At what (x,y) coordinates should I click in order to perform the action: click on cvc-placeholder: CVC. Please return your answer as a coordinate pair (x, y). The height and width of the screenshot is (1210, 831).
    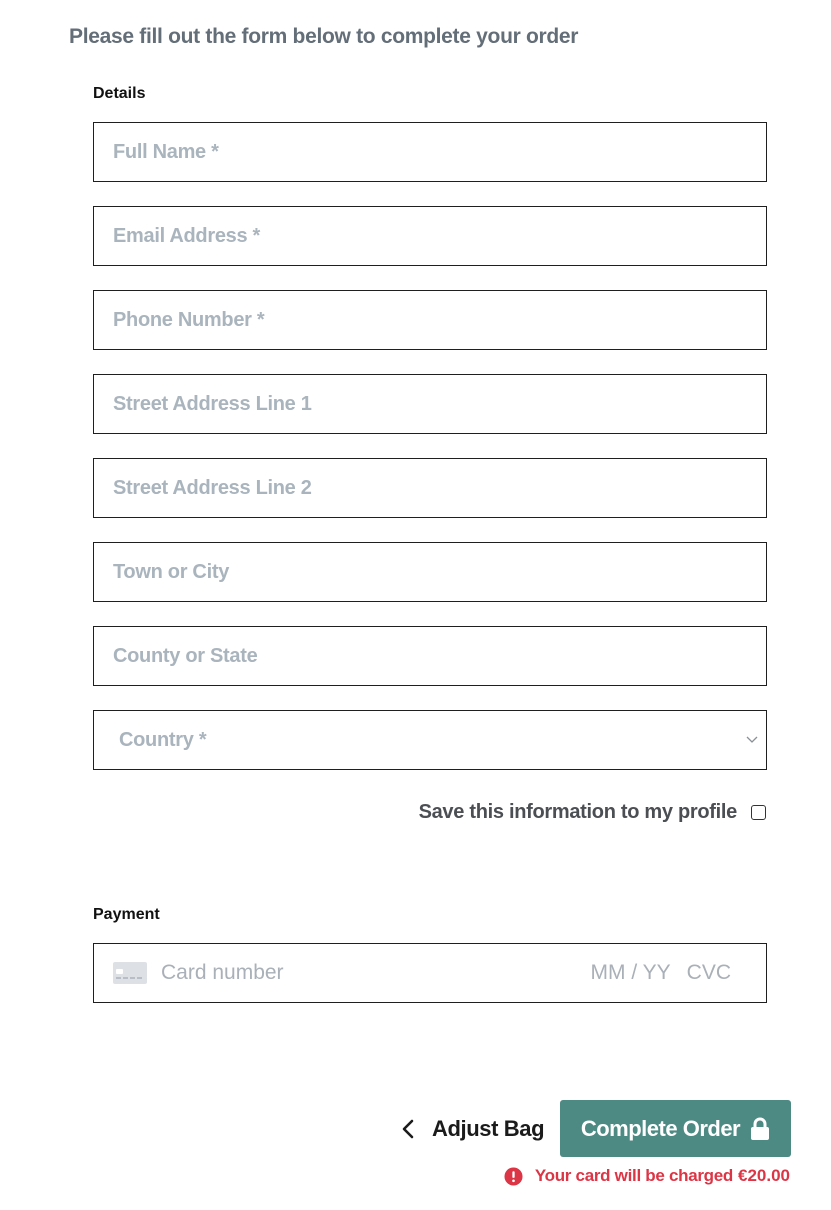
    Looking at the image, I should click on (708, 972).